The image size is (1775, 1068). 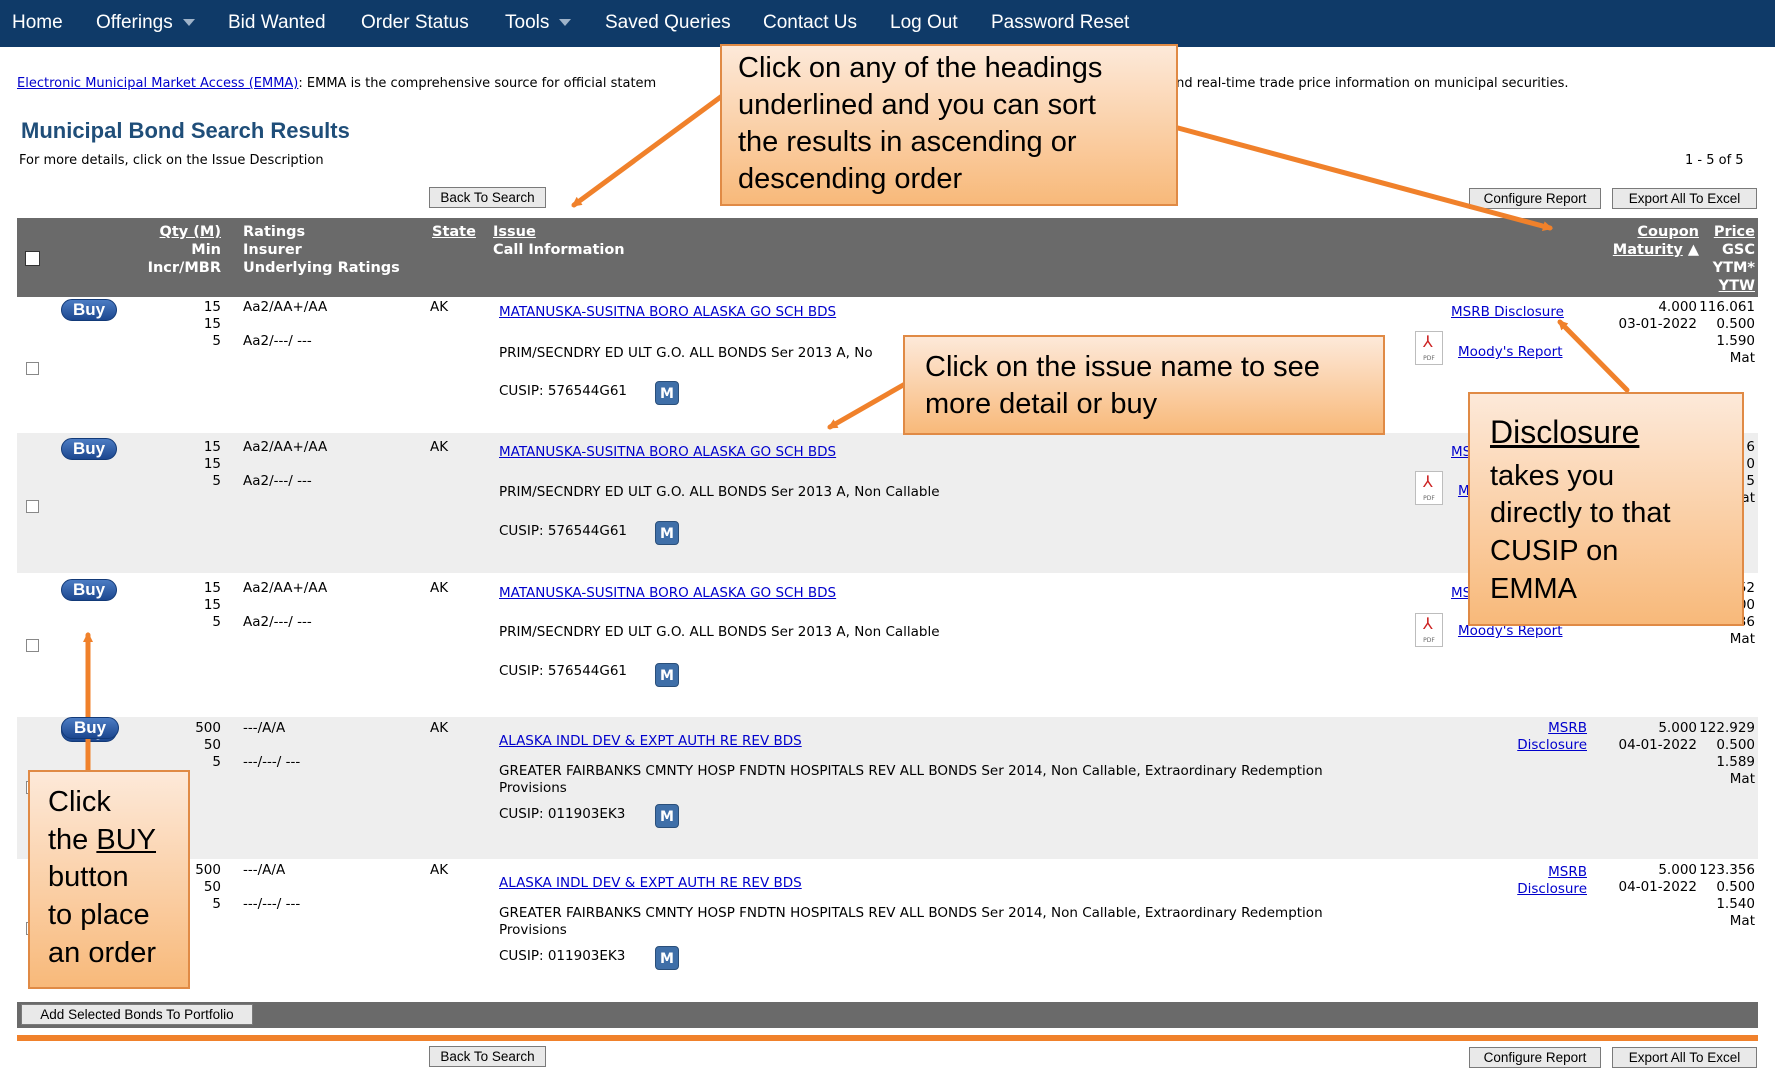 What do you see at coordinates (1364, 178) in the screenshot?
I see `arrow-to-sort-headers` at bounding box center [1364, 178].